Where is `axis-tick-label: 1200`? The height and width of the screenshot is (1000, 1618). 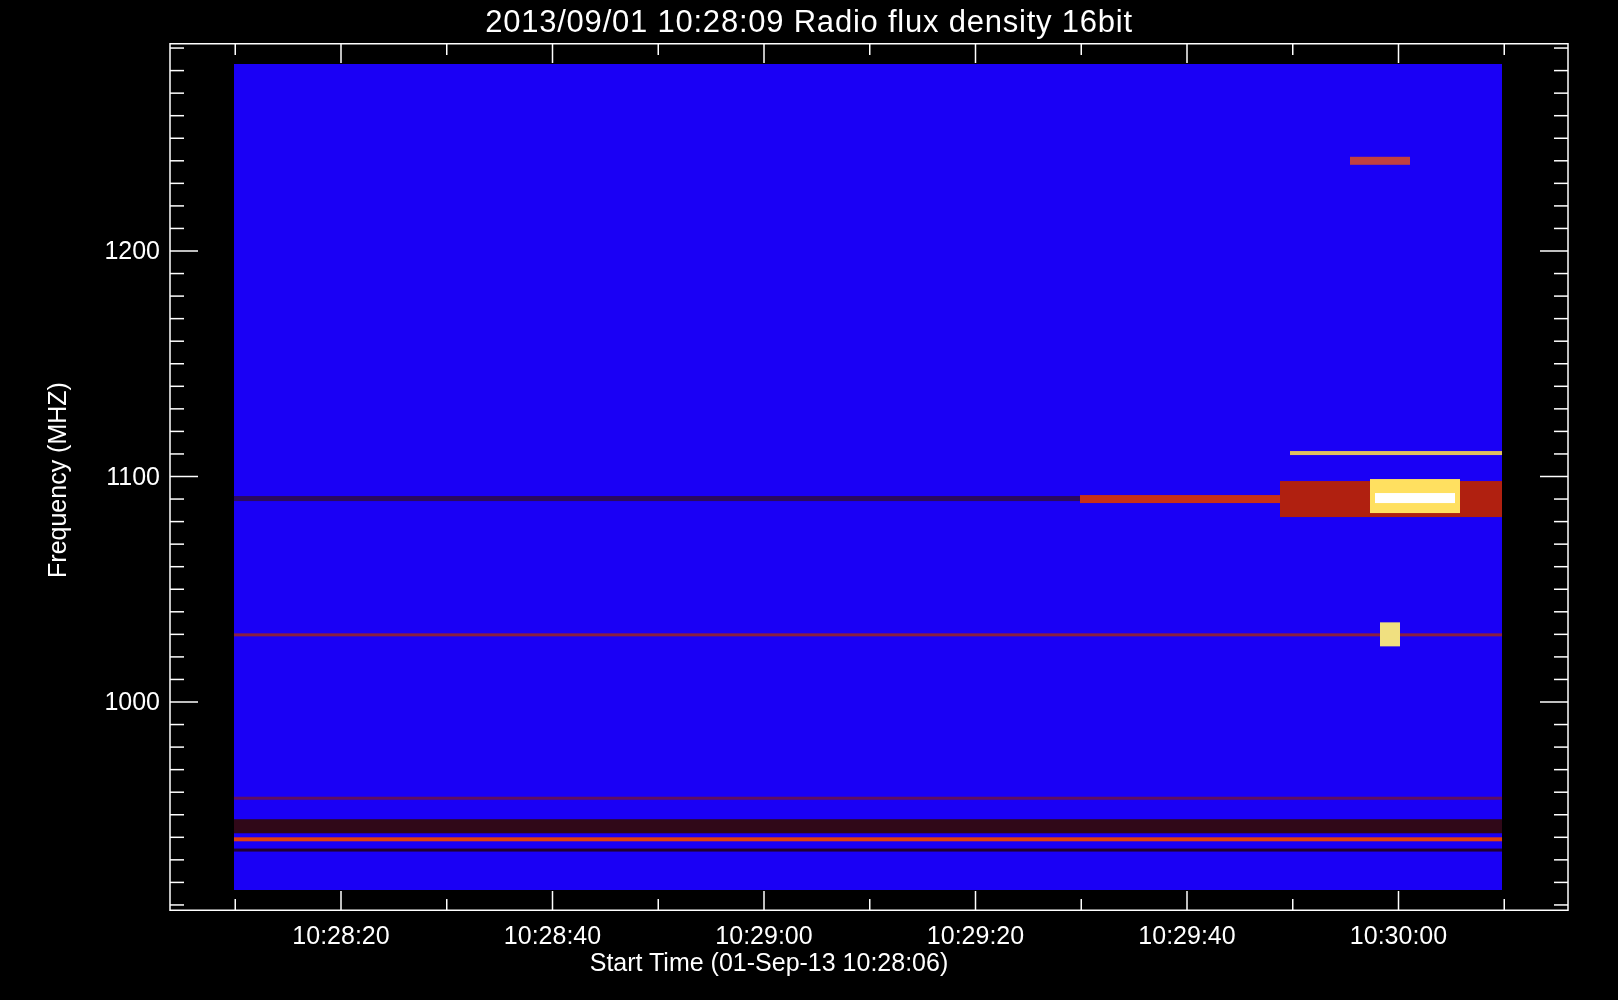 axis-tick-label: 1200 is located at coordinates (131, 250).